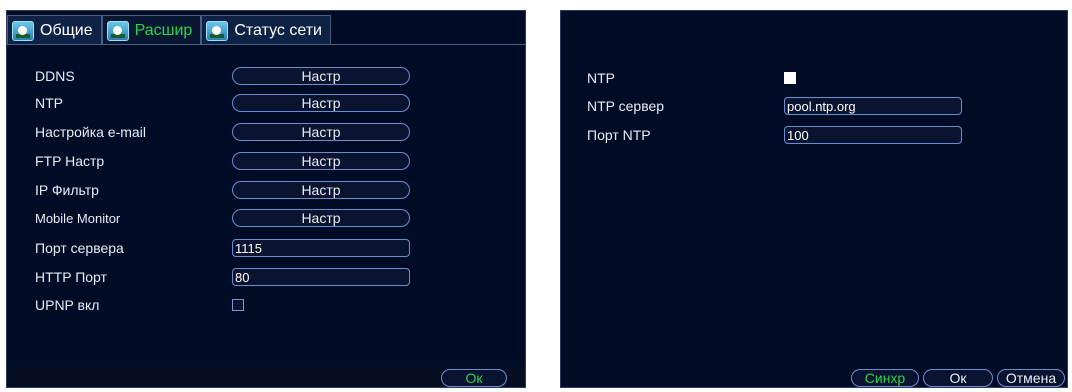 Image resolution: width=1072 pixels, height=392 pixels. What do you see at coordinates (222, 76) in the screenshot?
I see `ddns-row: DDNS Настр` at bounding box center [222, 76].